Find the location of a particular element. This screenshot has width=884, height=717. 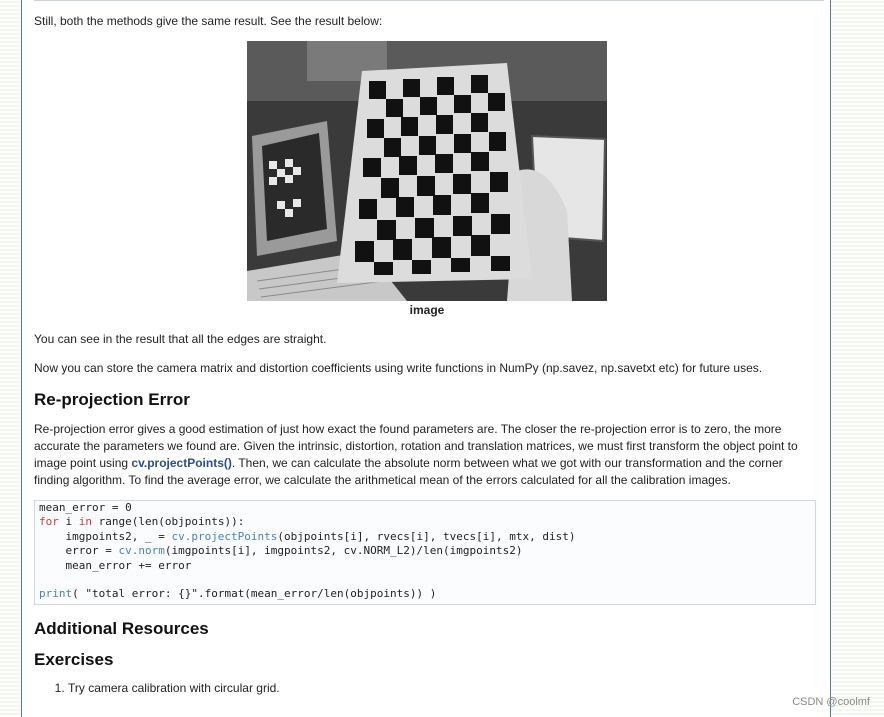

exercises-heading: Exercises is located at coordinates (74, 659).